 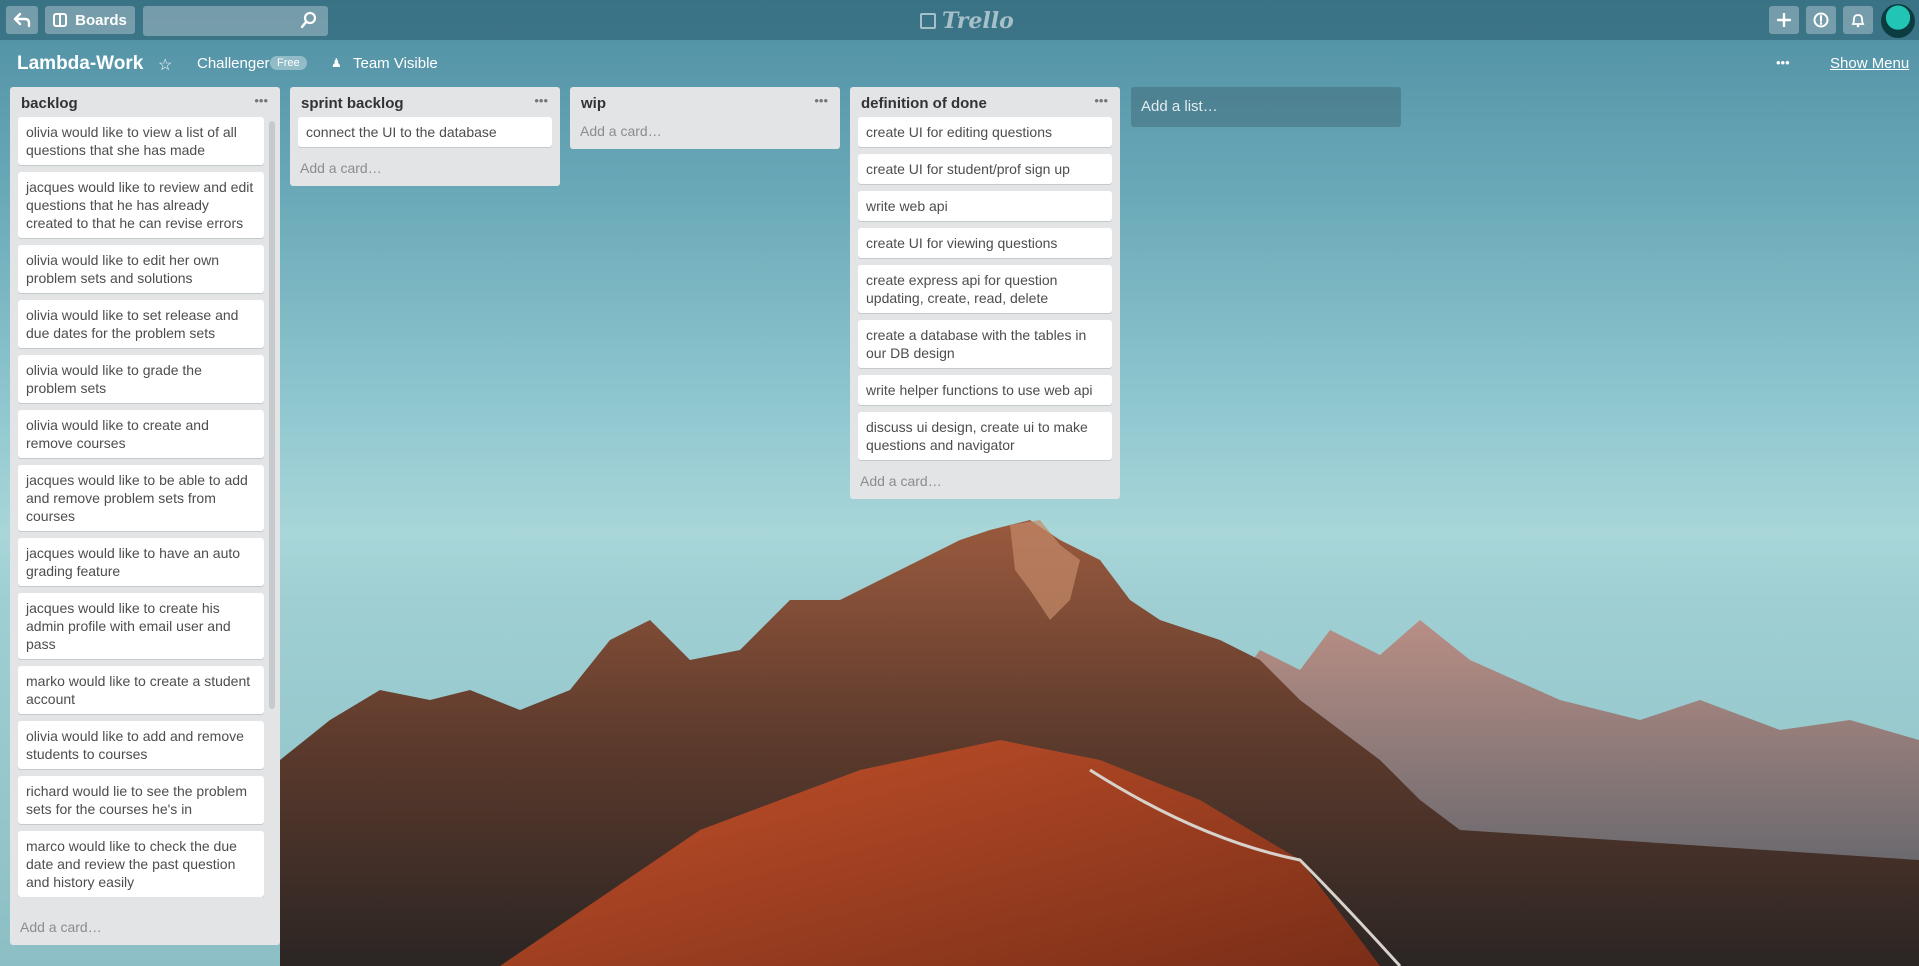 What do you see at coordinates (985, 169) in the screenshot?
I see `card: create UI for student/prof sign up` at bounding box center [985, 169].